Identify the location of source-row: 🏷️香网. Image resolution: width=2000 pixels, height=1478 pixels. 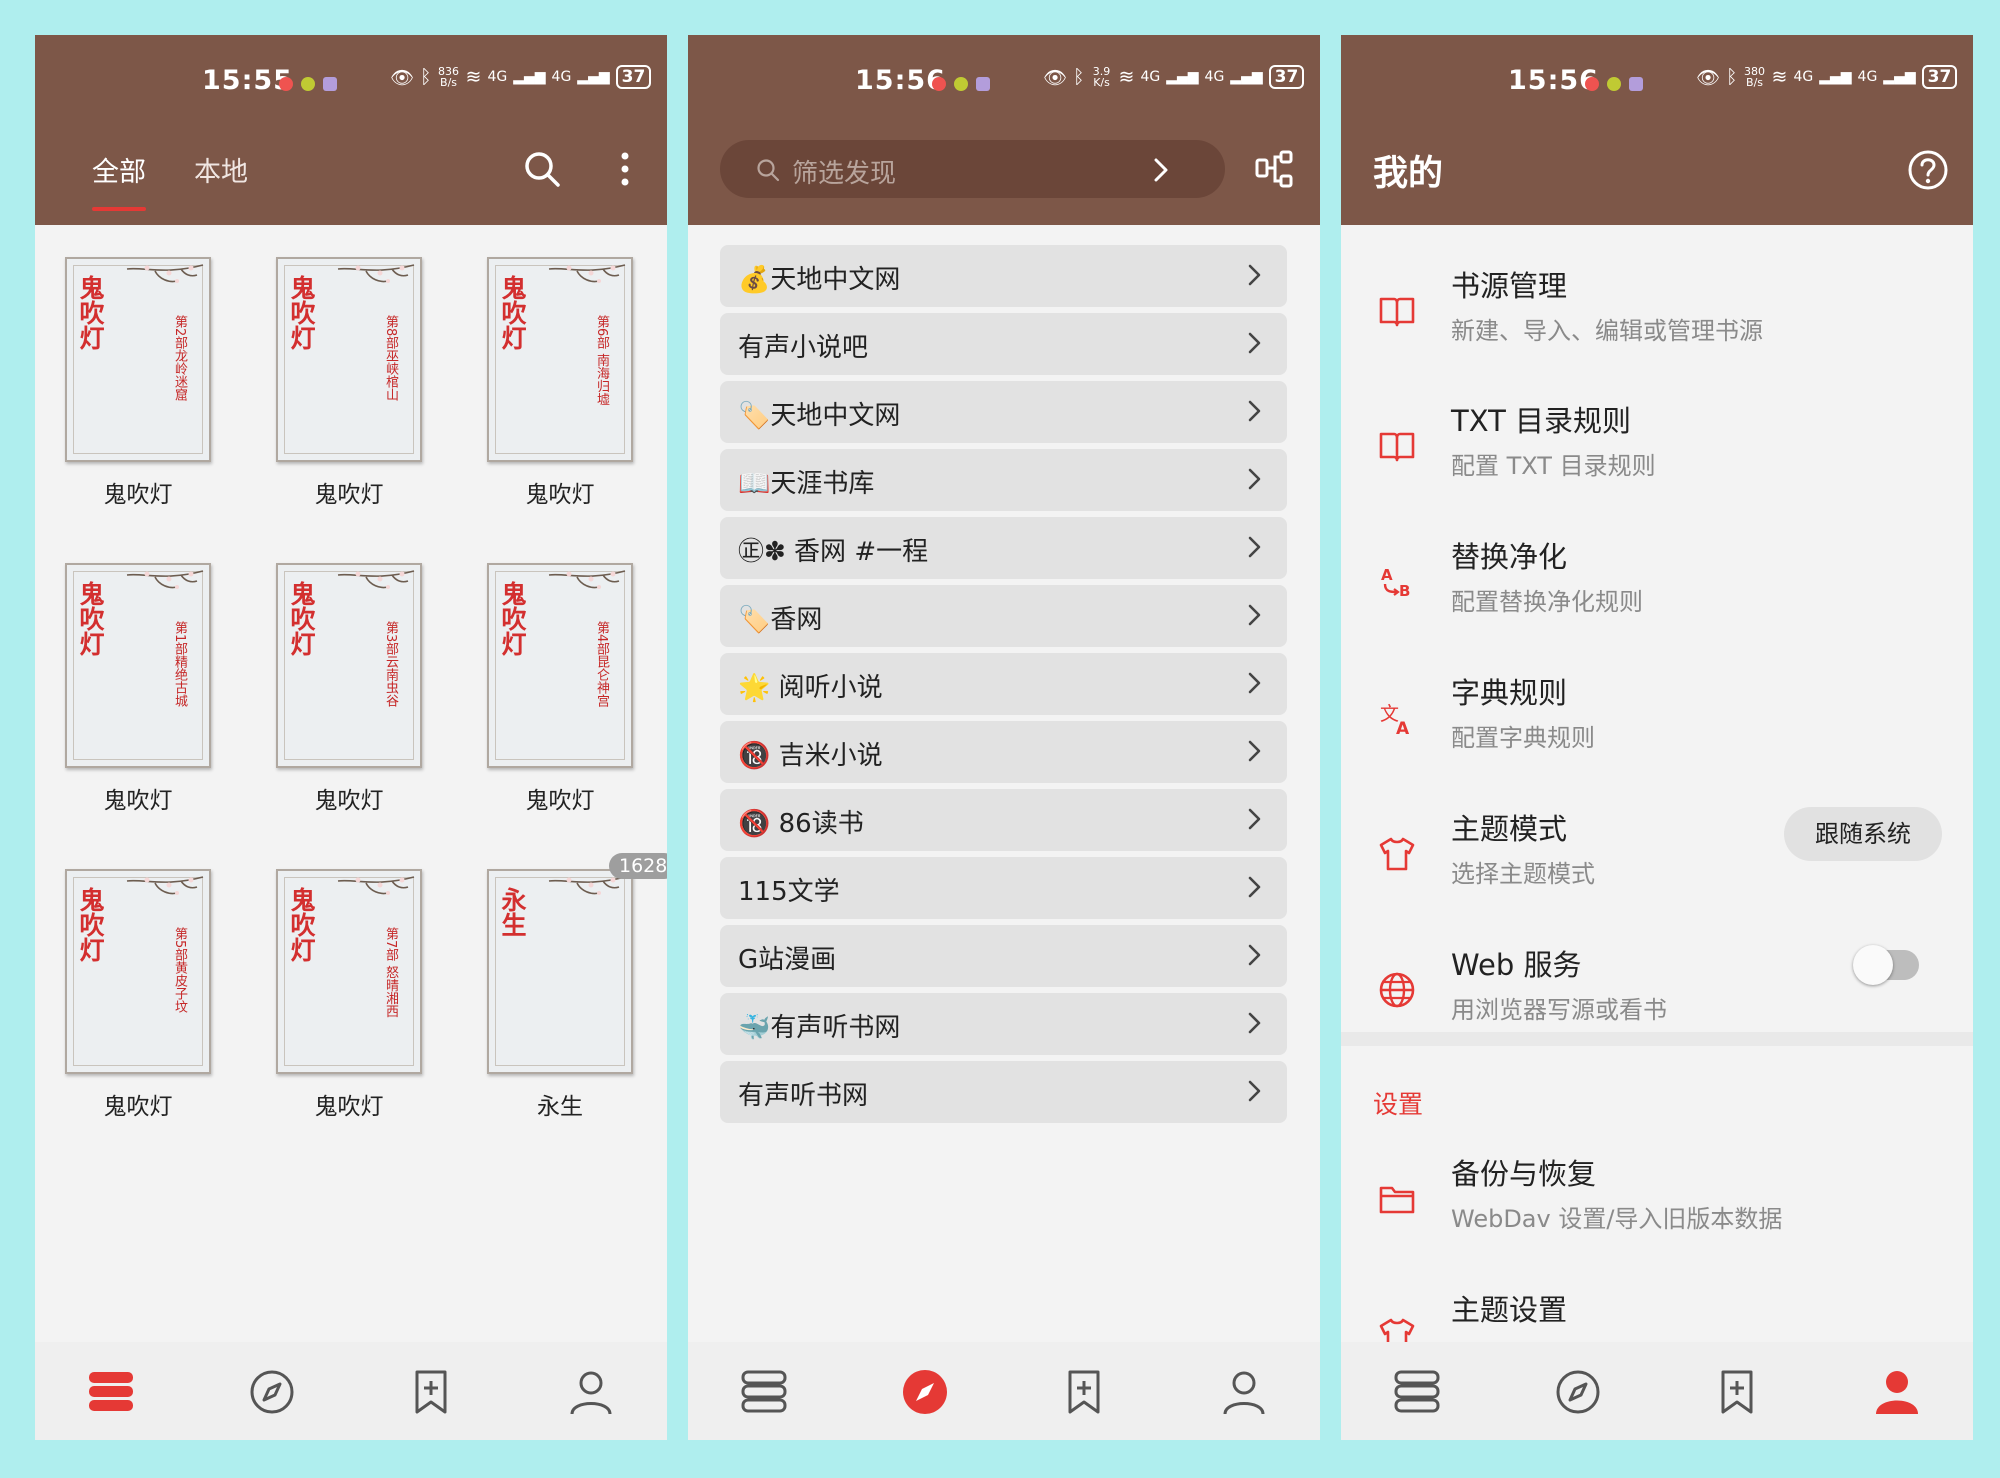
(1003, 616).